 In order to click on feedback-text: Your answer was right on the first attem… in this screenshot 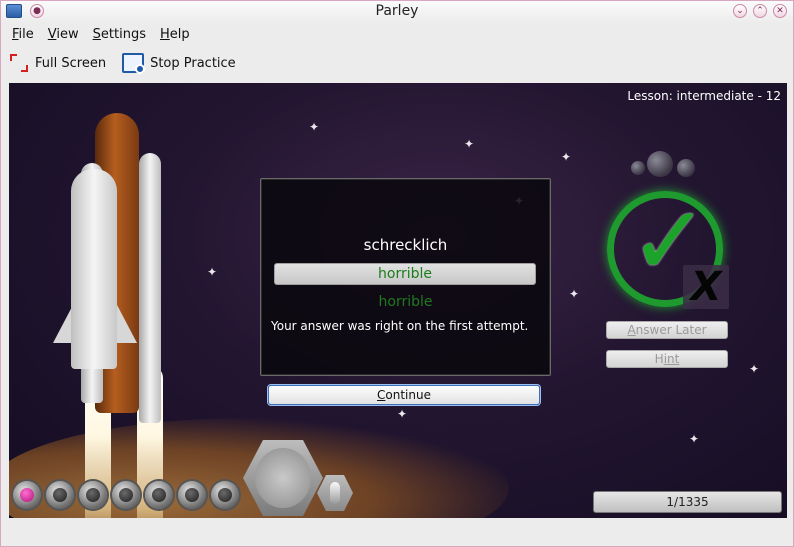, I will do `click(400, 326)`.